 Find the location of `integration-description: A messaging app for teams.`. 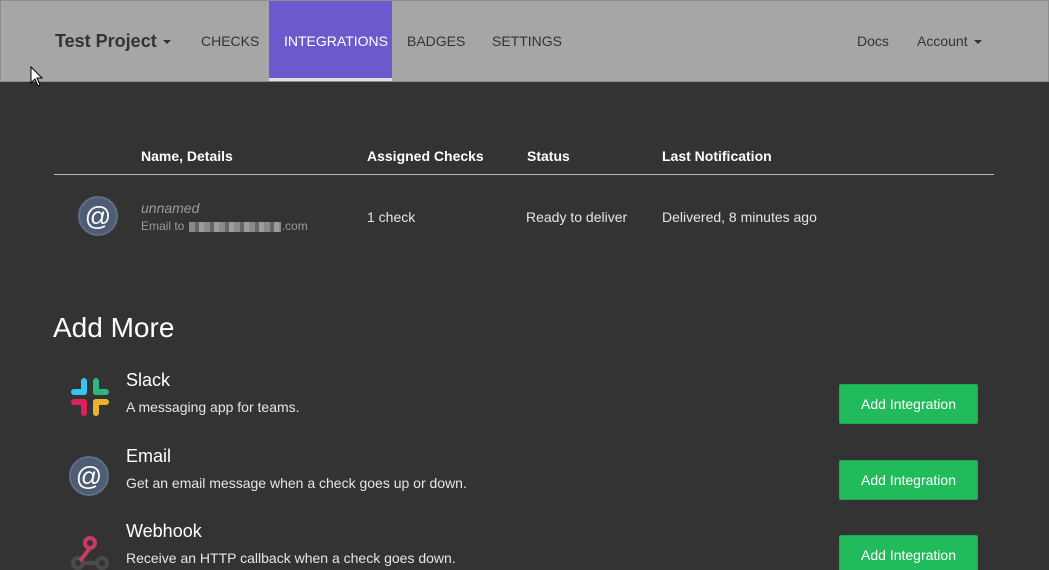

integration-description: A messaging app for teams. is located at coordinates (213, 407).